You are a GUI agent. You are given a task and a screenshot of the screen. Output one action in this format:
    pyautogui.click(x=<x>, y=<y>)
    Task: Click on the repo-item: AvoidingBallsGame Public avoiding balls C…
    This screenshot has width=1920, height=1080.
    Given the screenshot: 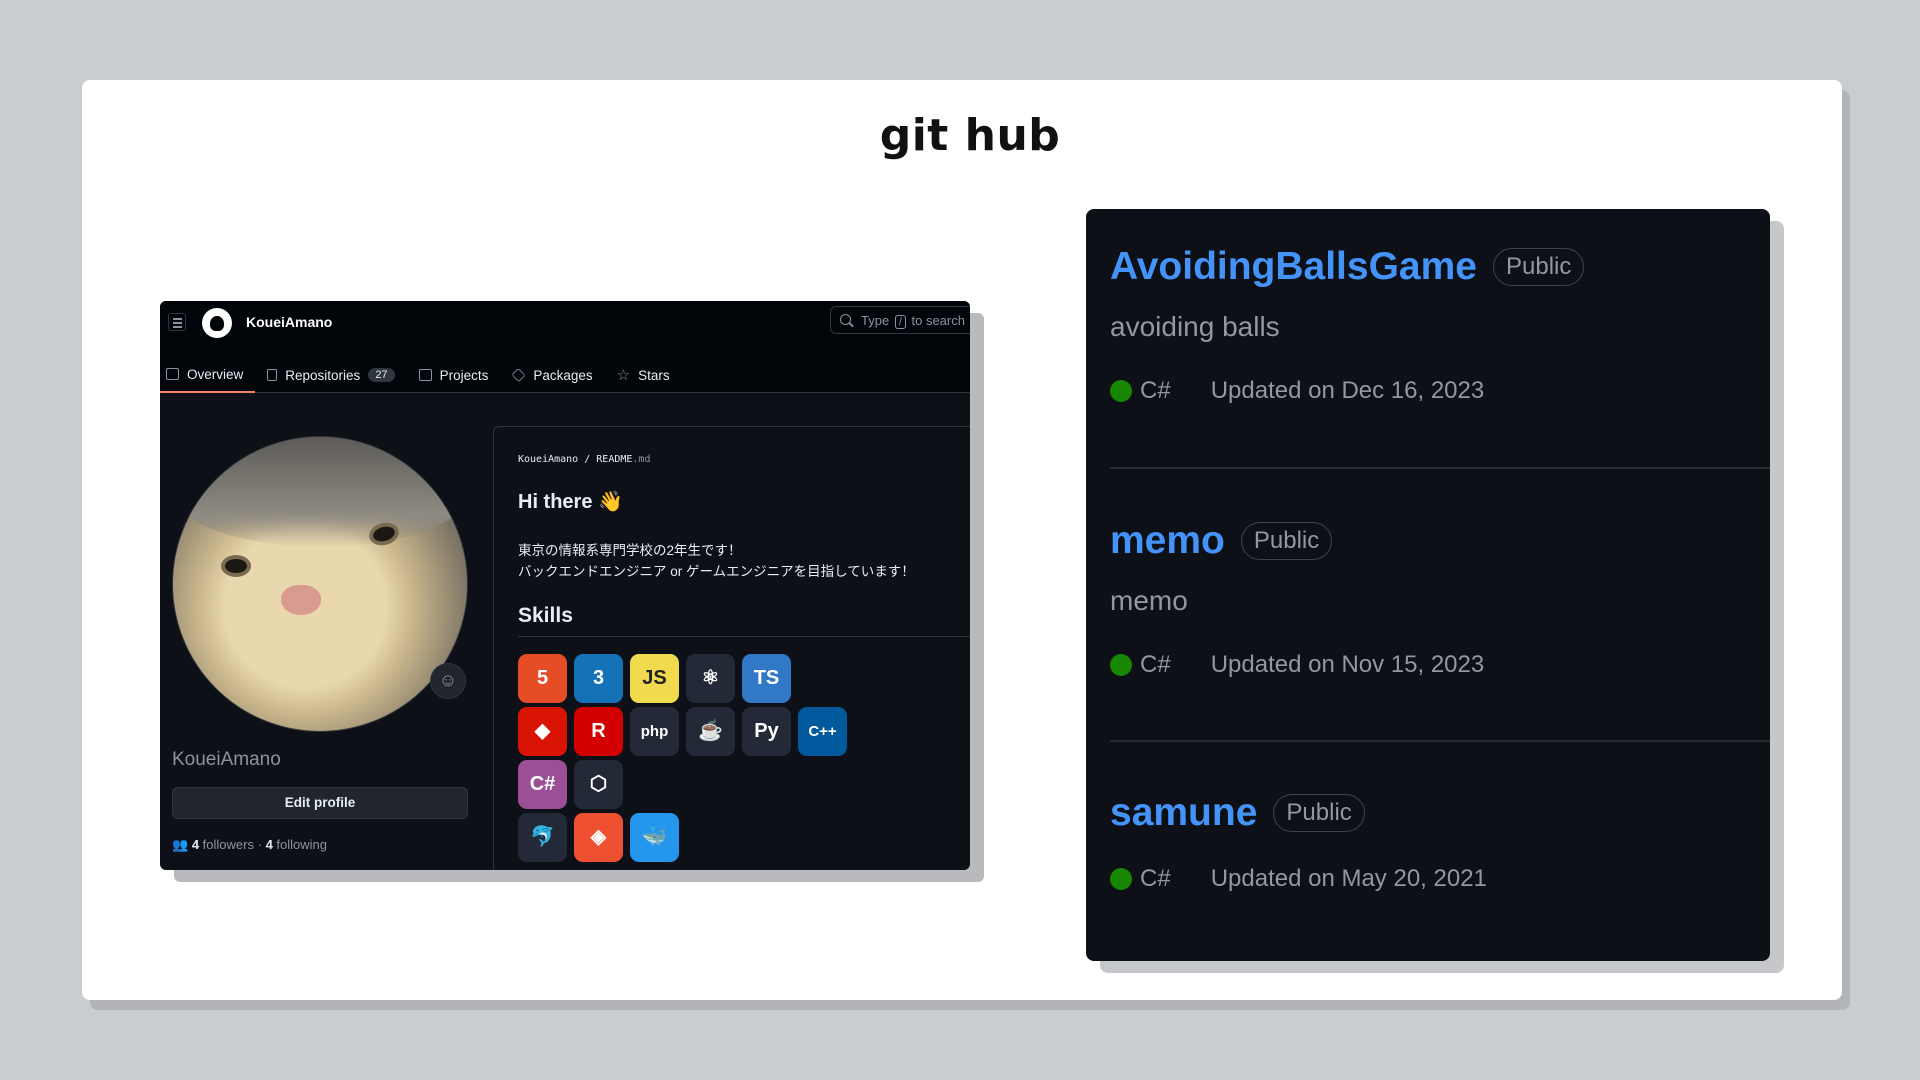 What is the action you would take?
    pyautogui.click(x=1440, y=325)
    